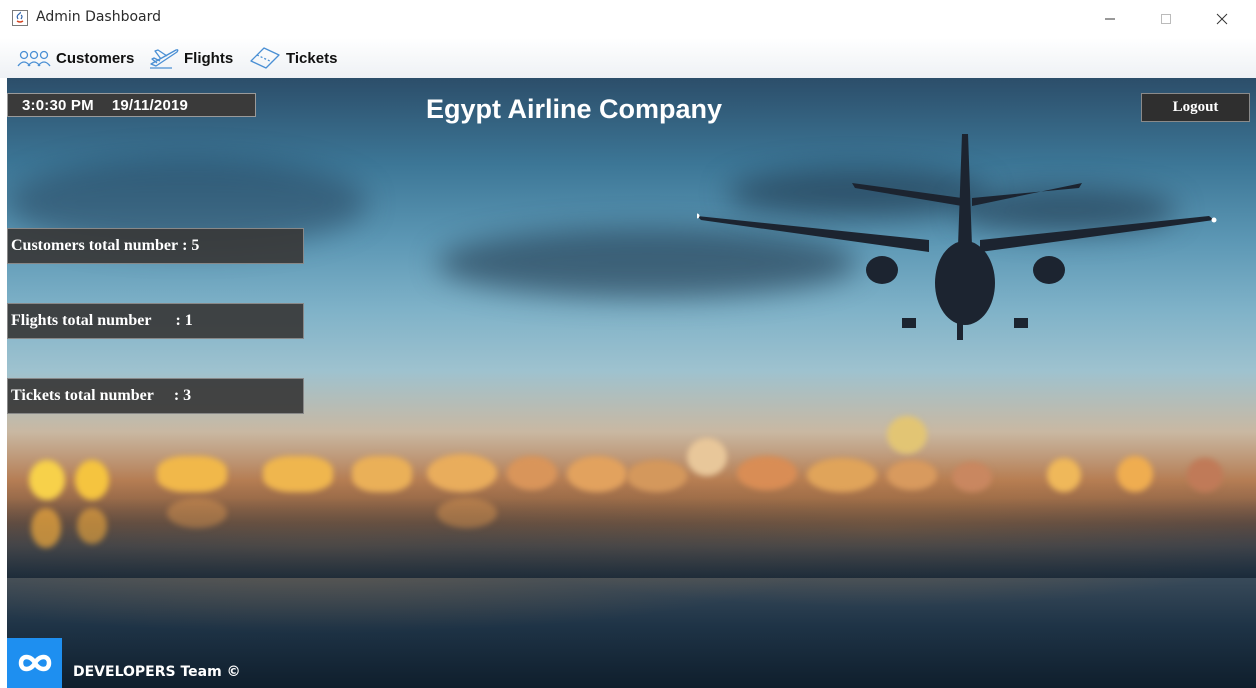  I want to click on ticket-icon, so click(265, 58).